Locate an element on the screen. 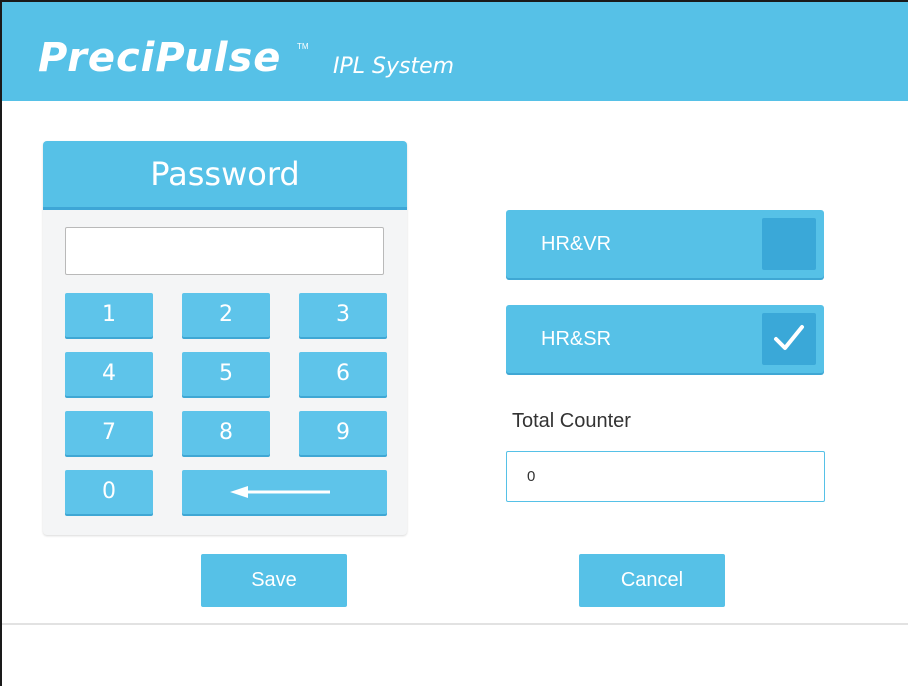 The height and width of the screenshot is (686, 908). key-3: 3 is located at coordinates (343, 315).